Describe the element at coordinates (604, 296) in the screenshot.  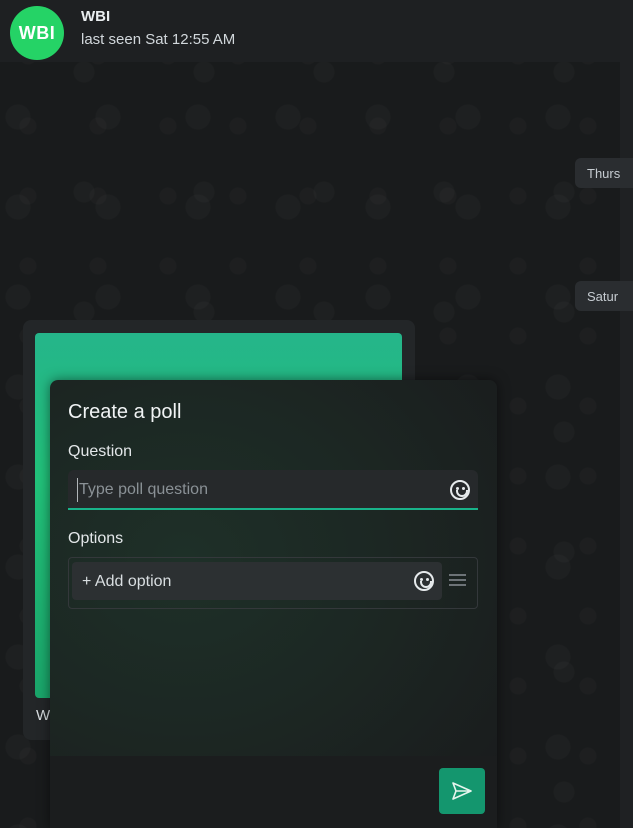
I see `date-chip-saturday: Satur` at that location.